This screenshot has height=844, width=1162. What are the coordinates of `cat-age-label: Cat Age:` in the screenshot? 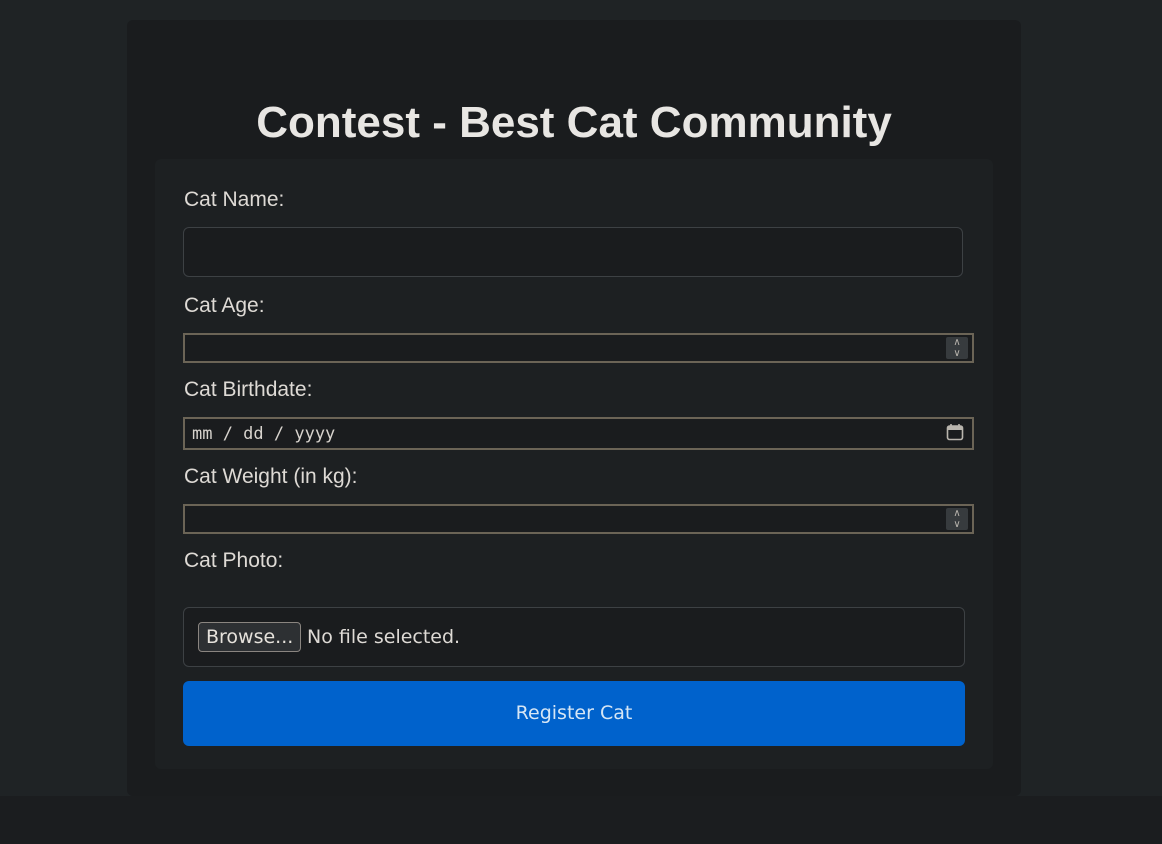 It's located at (224, 305).